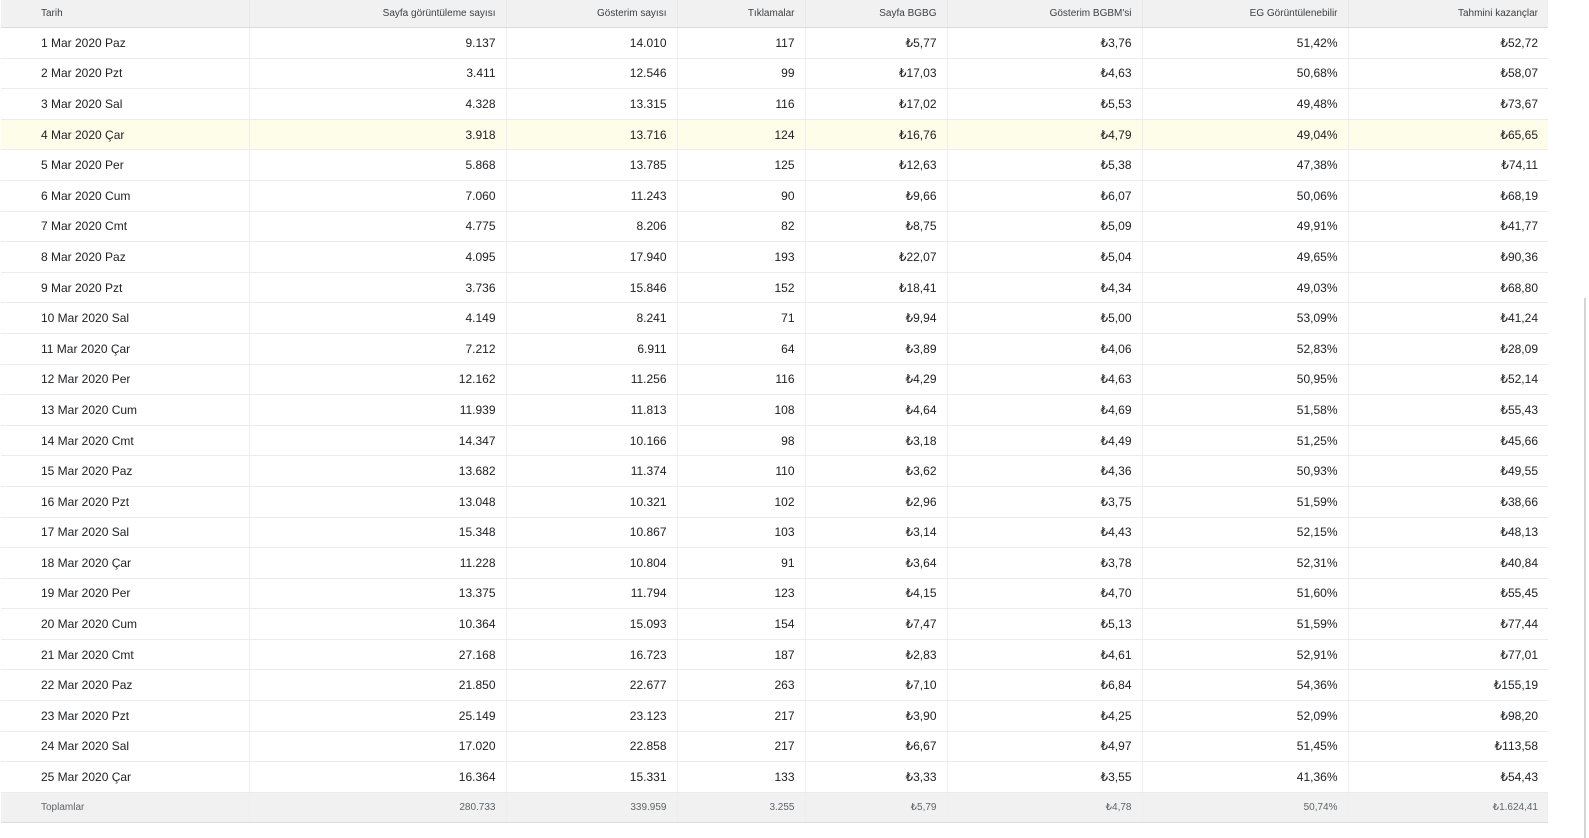 This screenshot has height=838, width=1589. Describe the element at coordinates (1448, 807) in the screenshot. I see `total-estimated-earnings: ₺1.624,41` at that location.